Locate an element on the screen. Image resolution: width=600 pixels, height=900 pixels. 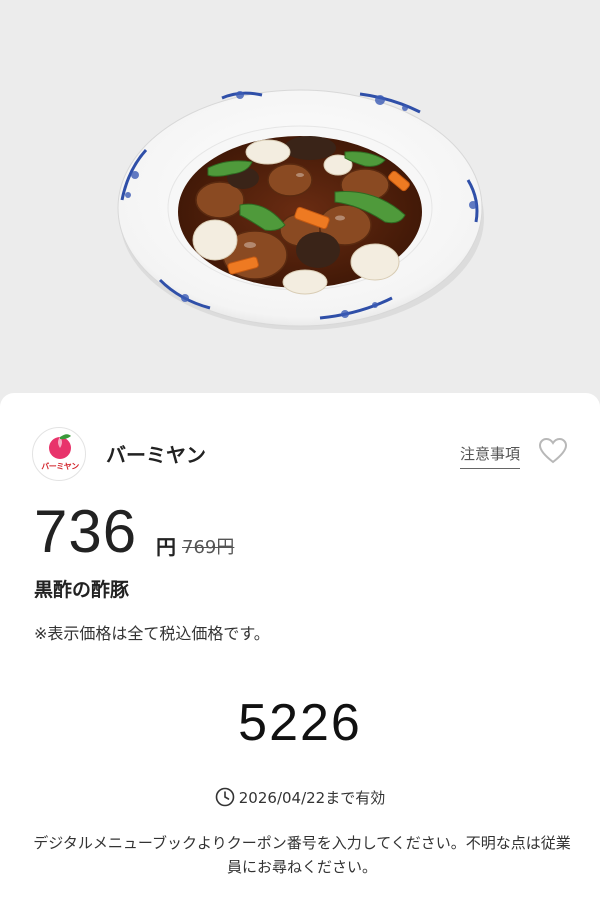
discount-price: 736 is located at coordinates (86, 531).